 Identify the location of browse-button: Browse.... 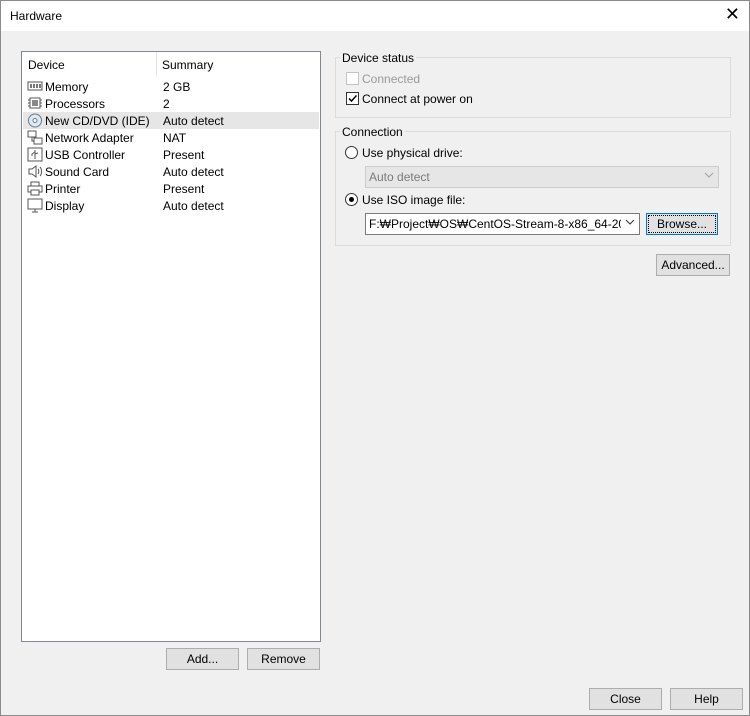
(682, 224).